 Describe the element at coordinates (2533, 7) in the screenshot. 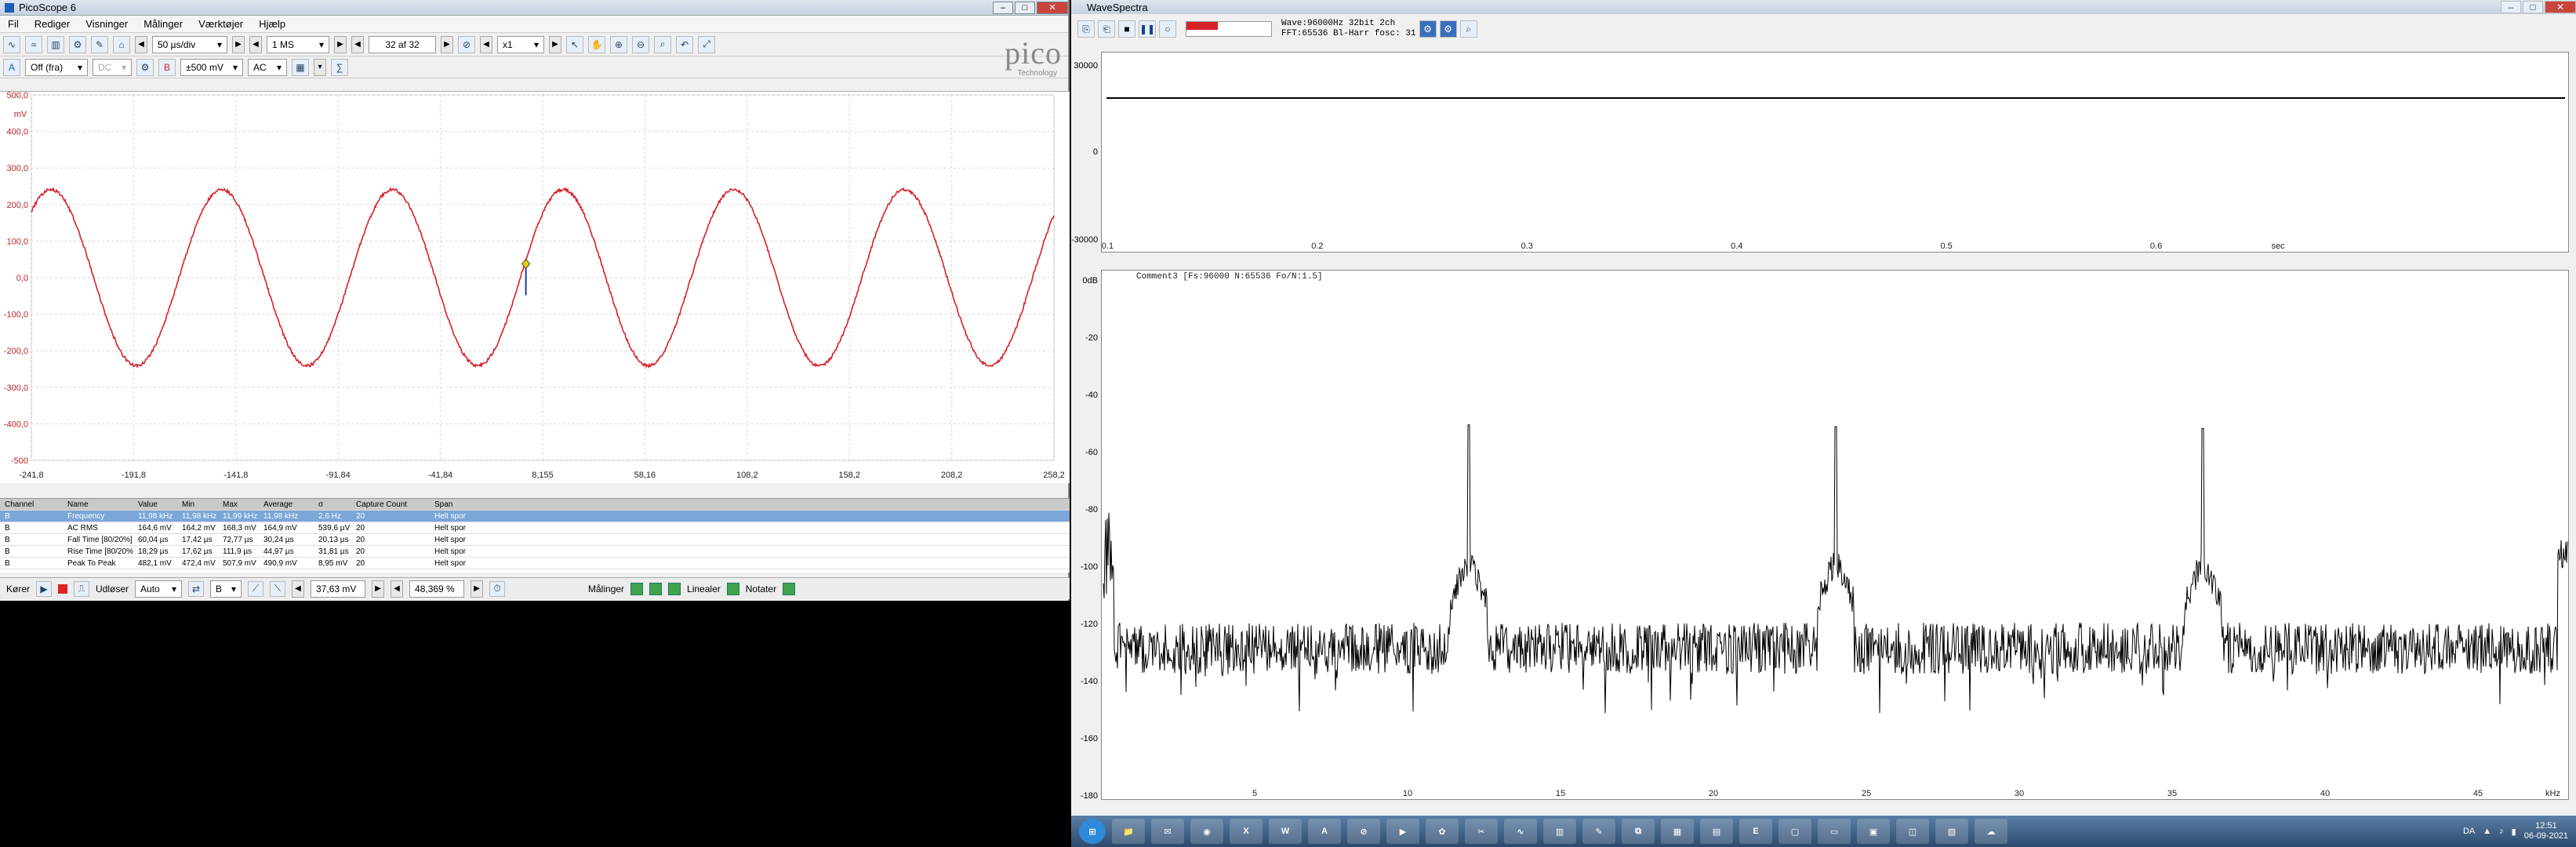

I see `ws-maximize-button: □` at that location.